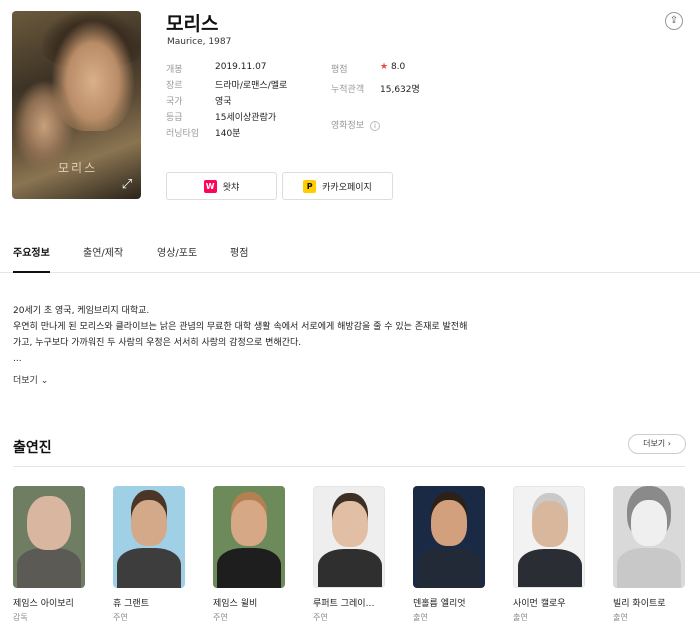  What do you see at coordinates (31, 259) in the screenshot?
I see `tab-main-info: 주요정보` at bounding box center [31, 259].